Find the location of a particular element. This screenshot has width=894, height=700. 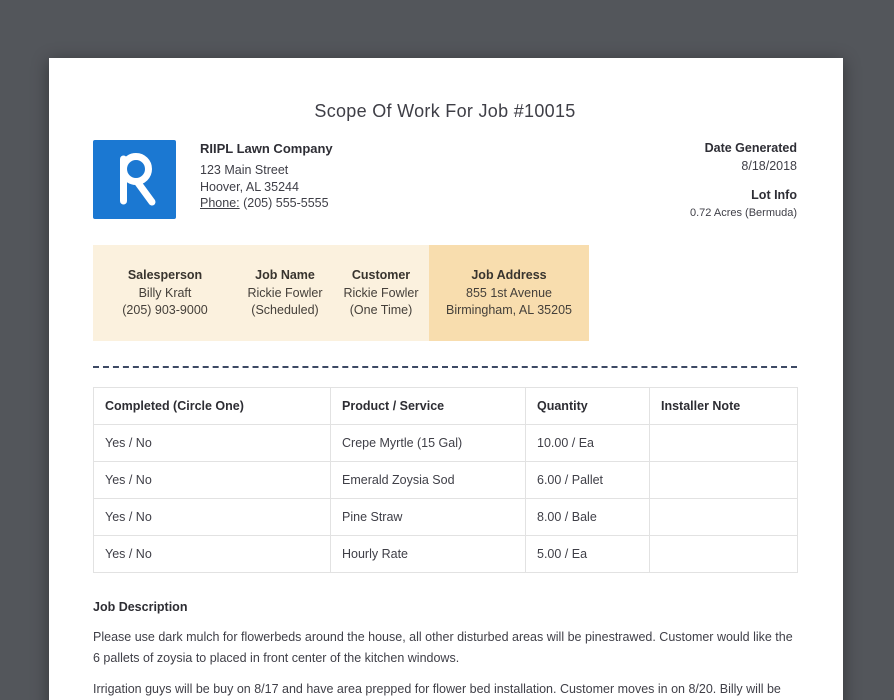

company-phone: Phone: (205) 555-5555 is located at coordinates (266, 203).